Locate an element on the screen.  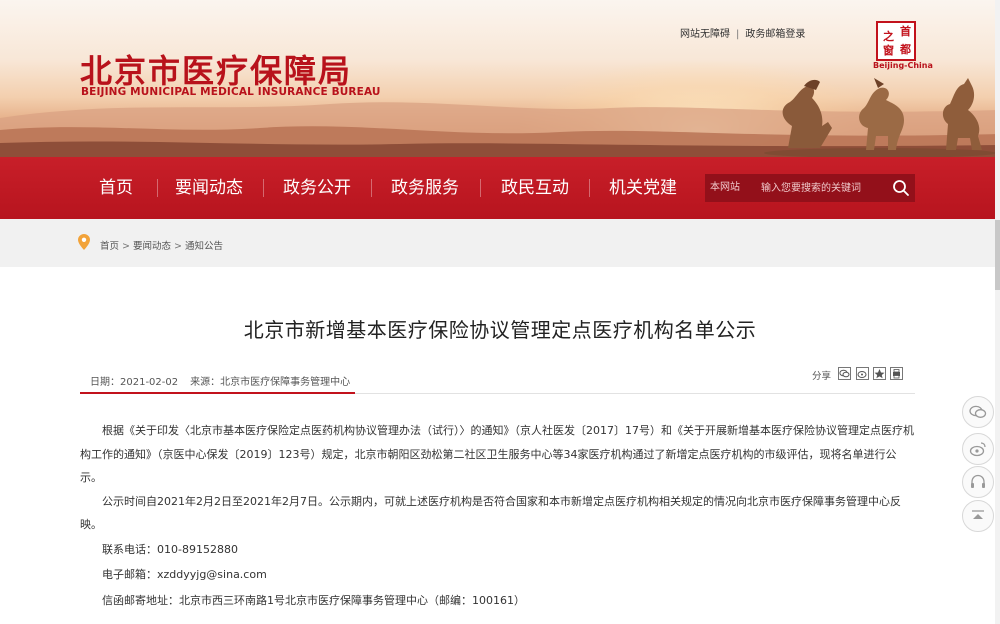
location-pin-icon is located at coordinates (84, 242).